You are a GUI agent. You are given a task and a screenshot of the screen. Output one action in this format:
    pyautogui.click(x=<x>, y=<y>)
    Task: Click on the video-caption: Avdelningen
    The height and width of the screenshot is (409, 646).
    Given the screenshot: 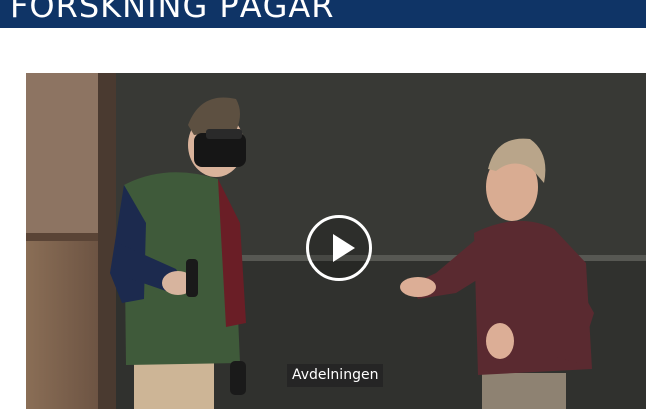 What is the action you would take?
    pyautogui.click(x=335, y=375)
    